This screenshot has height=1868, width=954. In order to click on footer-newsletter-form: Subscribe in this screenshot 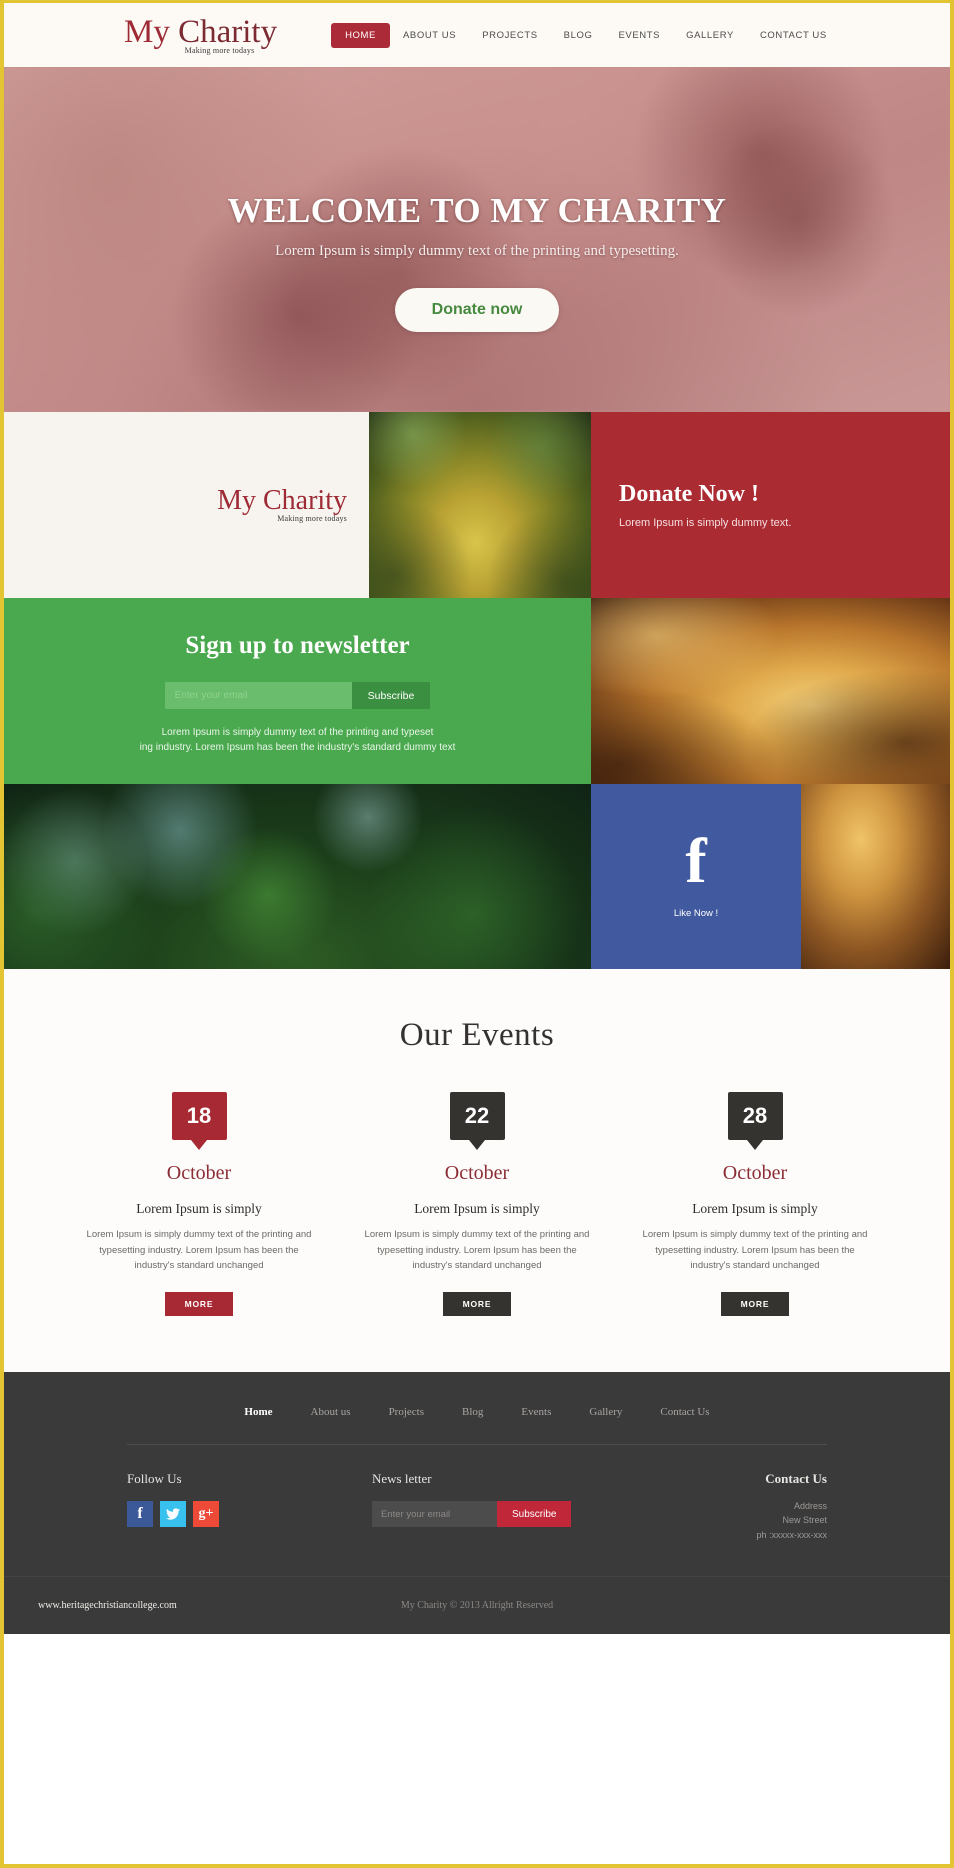, I will do `click(507, 1514)`.